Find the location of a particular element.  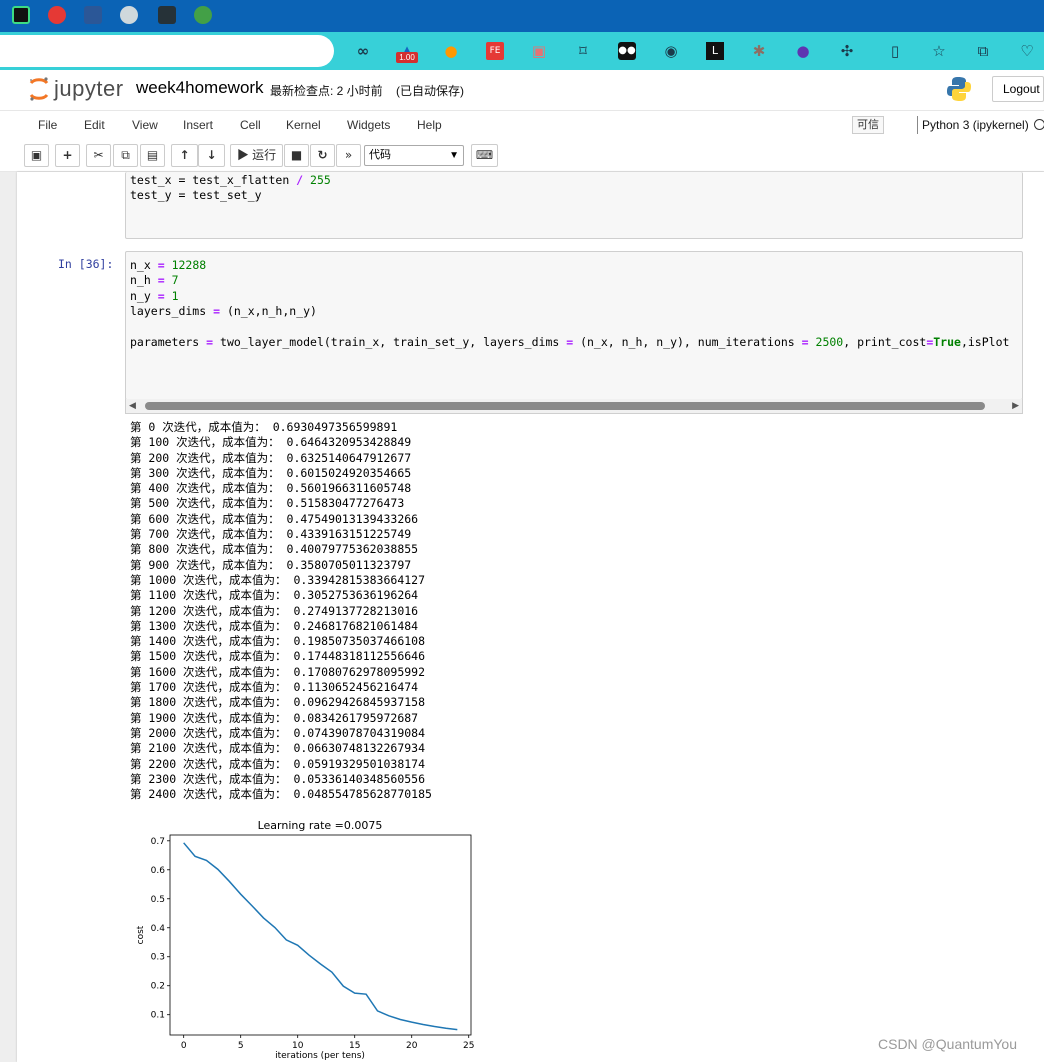

code-line: n_h = 7 is located at coordinates (154, 280).